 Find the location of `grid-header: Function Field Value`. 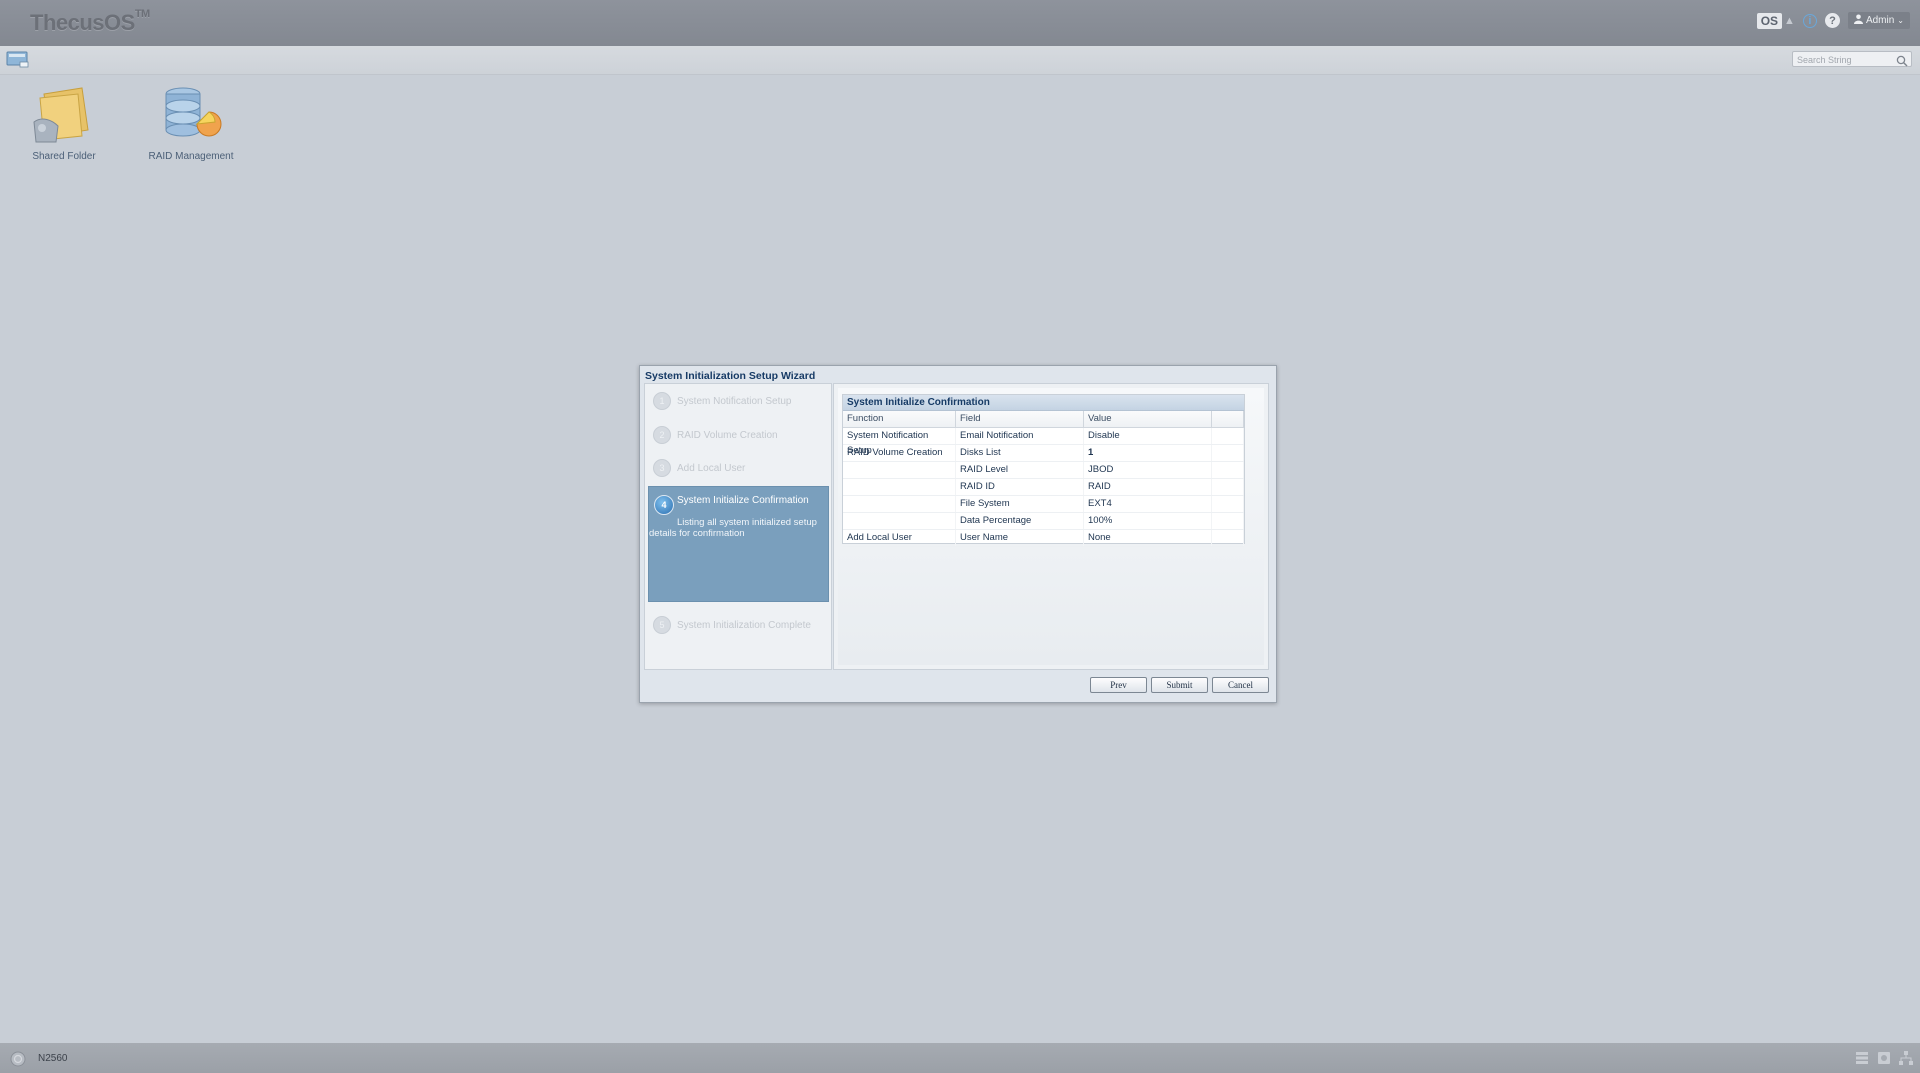

grid-header: Function Field Value is located at coordinates (1043, 419).